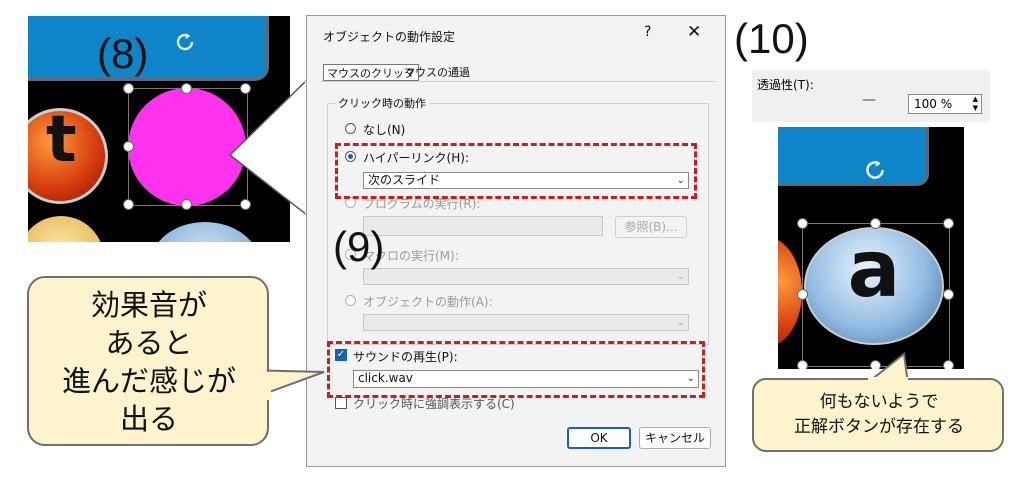  I want to click on spin-down-icon: ▼, so click(975, 108).